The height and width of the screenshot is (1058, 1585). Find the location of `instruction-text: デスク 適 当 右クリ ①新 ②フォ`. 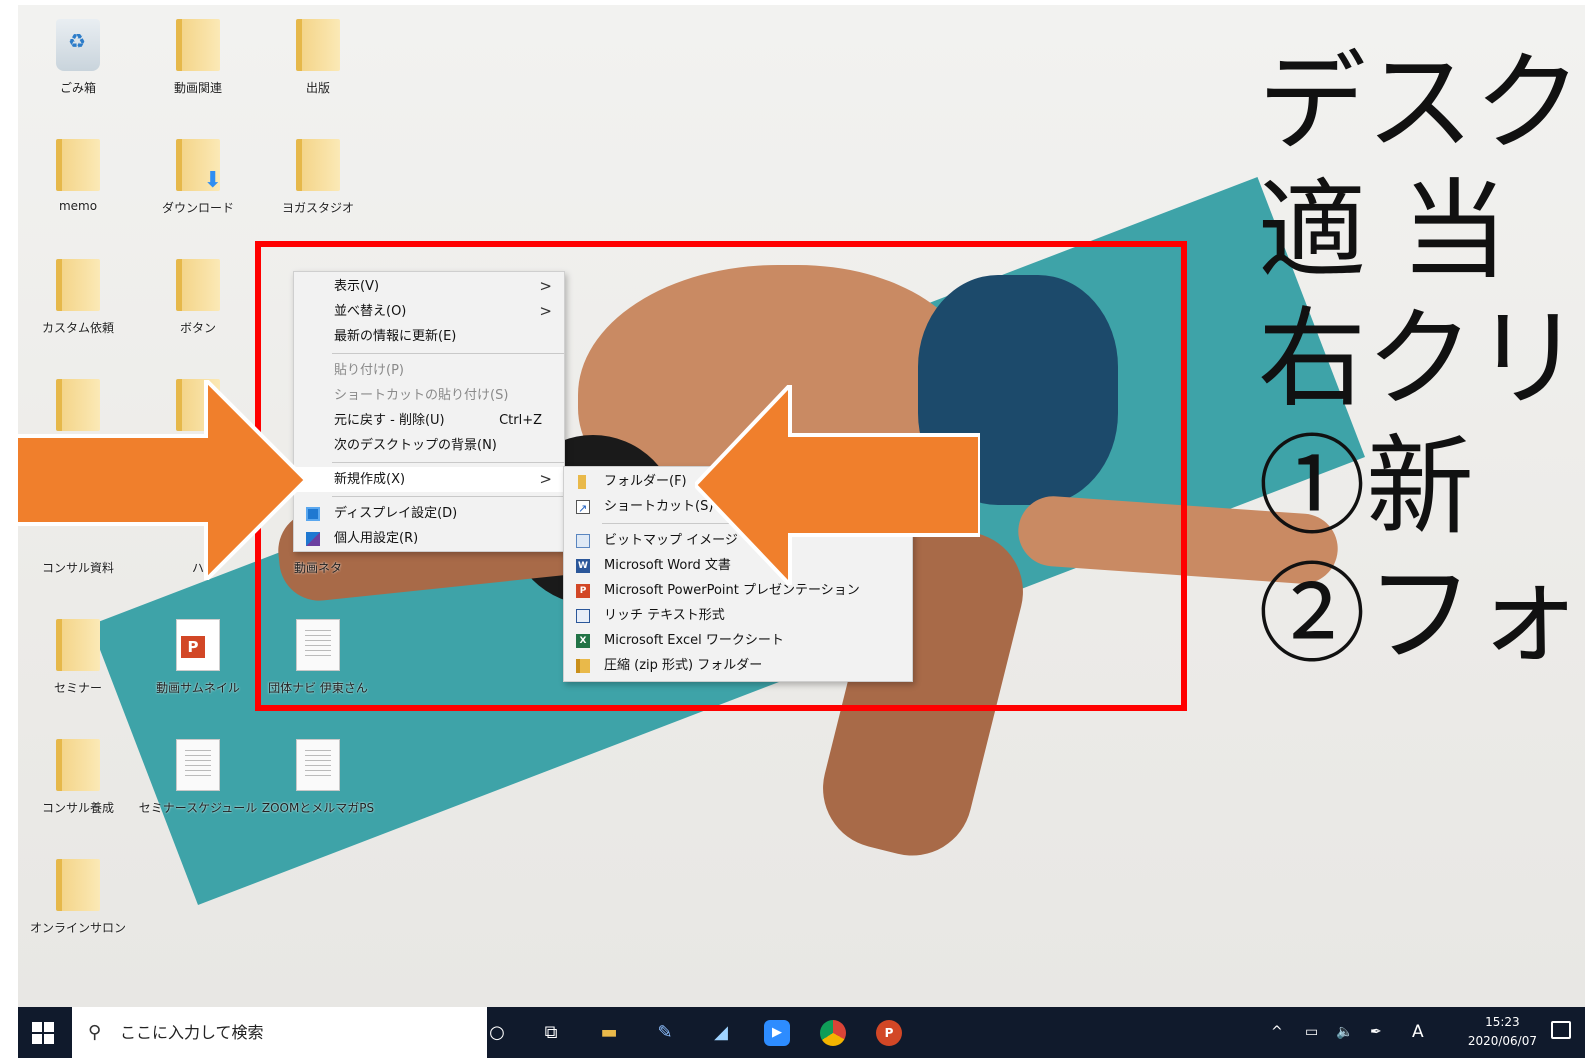

instruction-text: デスク 適 当 右クリ ①新 ②フォ is located at coordinates (1421, 360).